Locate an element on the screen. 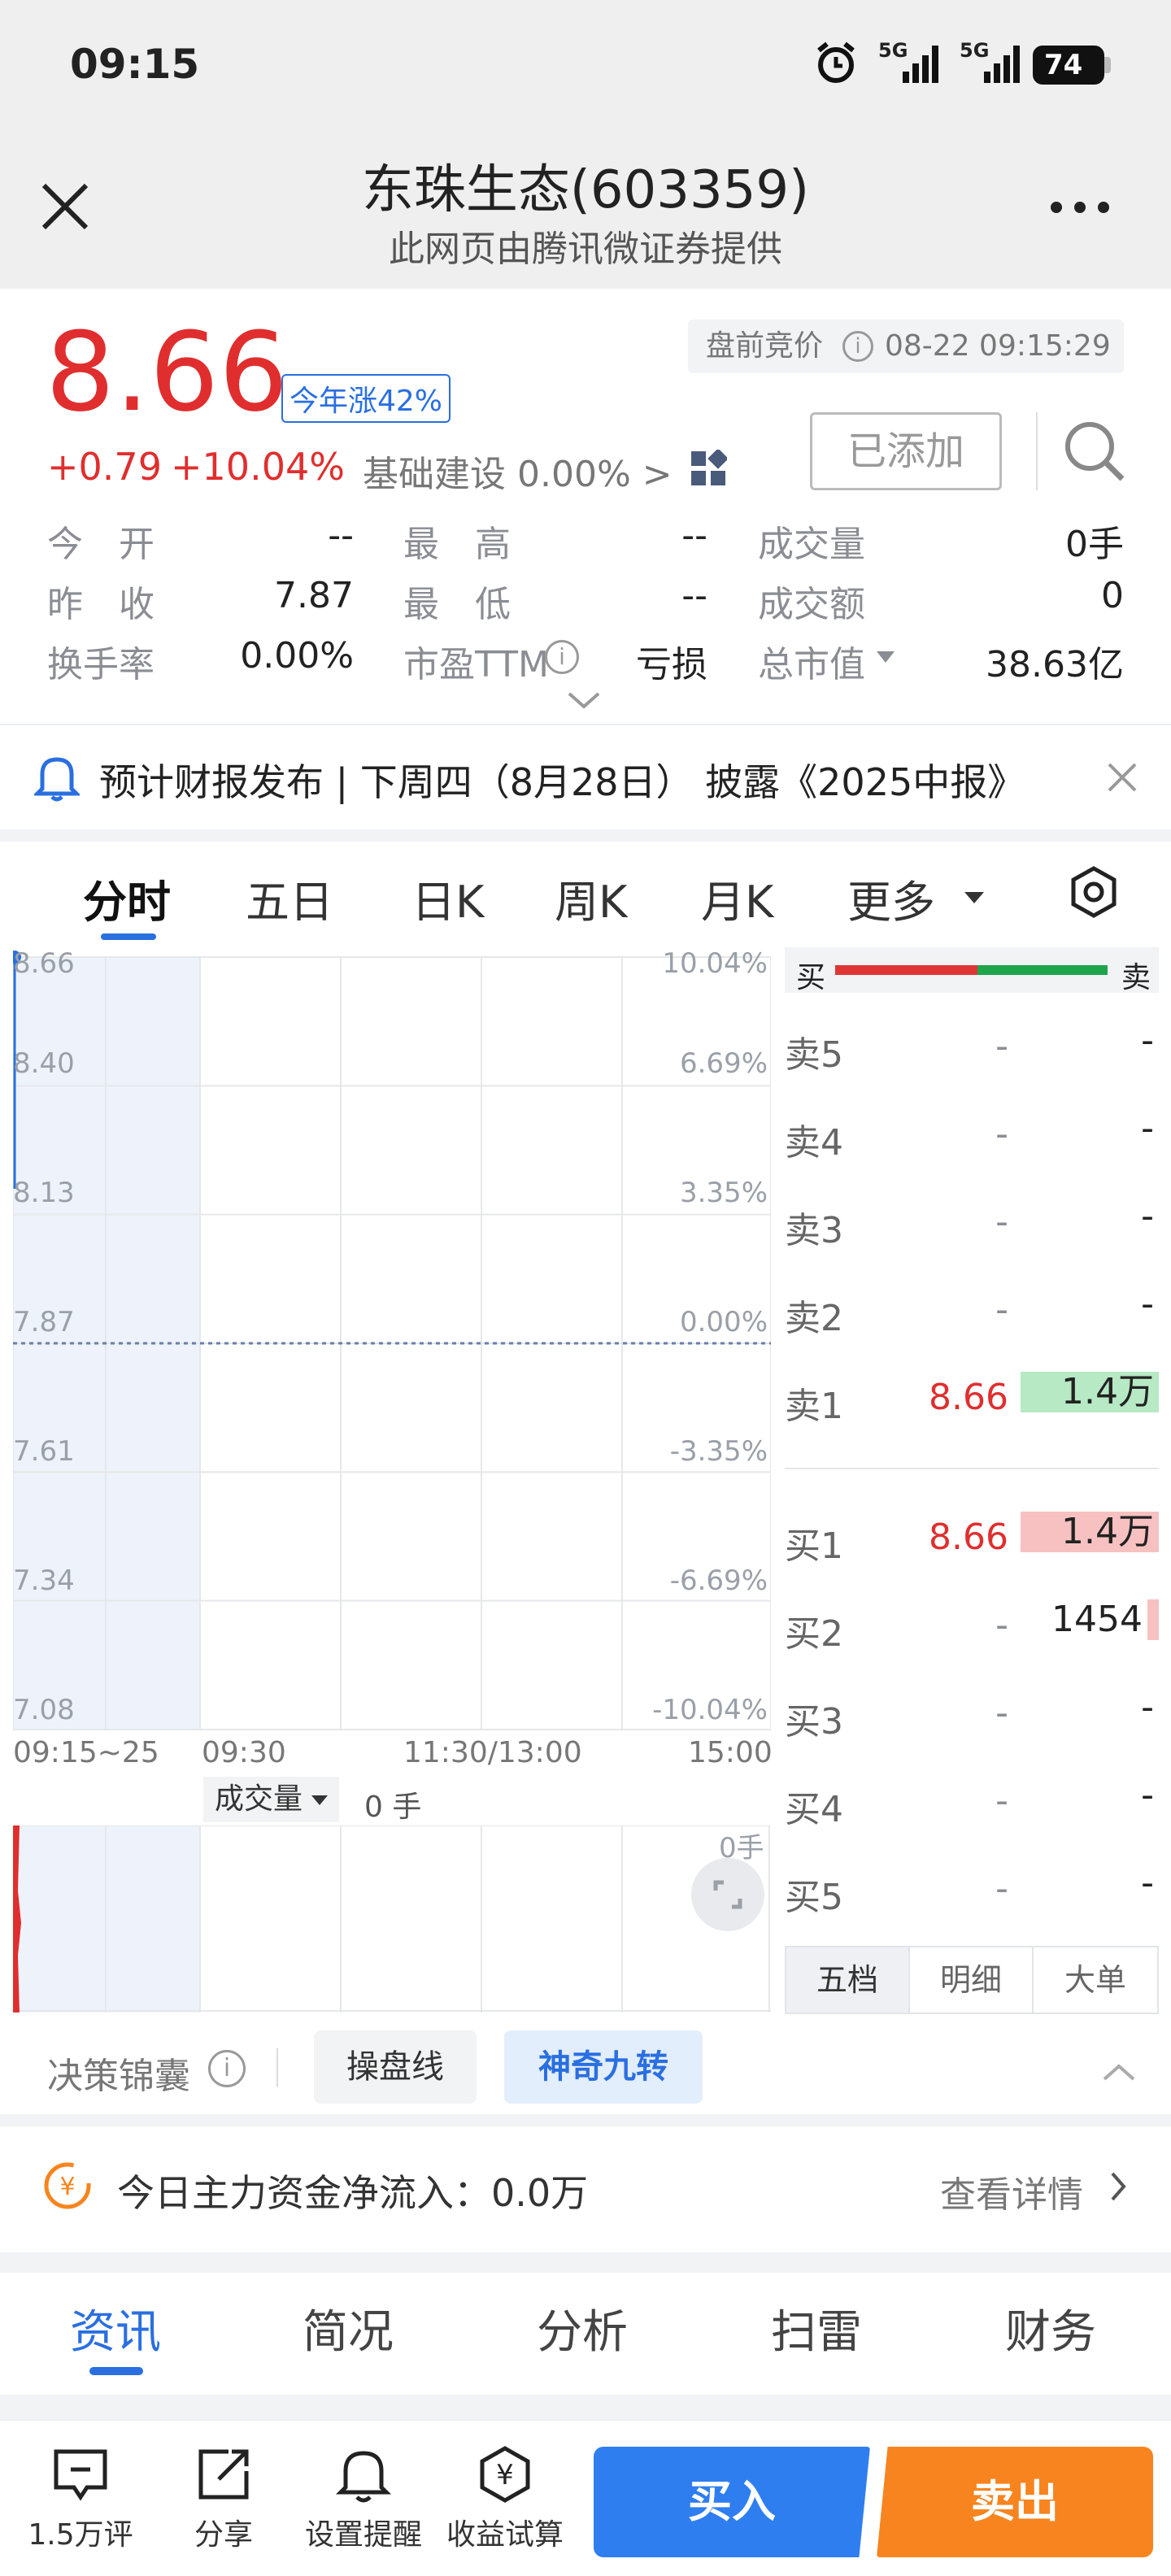 The image size is (1171, 2576). tab-financials: 财务 is located at coordinates (1050, 2328).